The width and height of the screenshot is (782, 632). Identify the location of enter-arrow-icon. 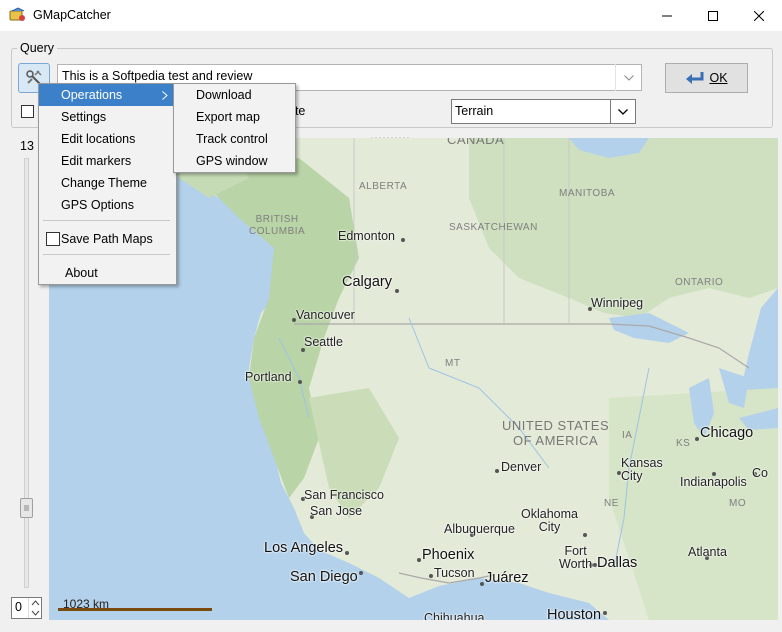
(695, 78).